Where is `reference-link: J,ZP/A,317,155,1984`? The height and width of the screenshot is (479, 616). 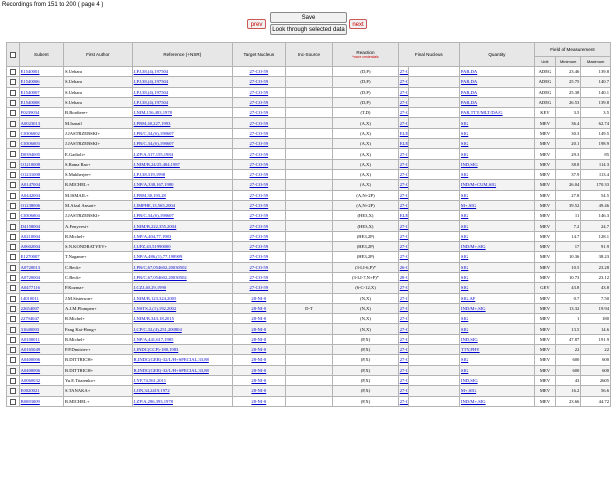 reference-link: J,ZP/A,317,155,1984 is located at coordinates (182, 154).